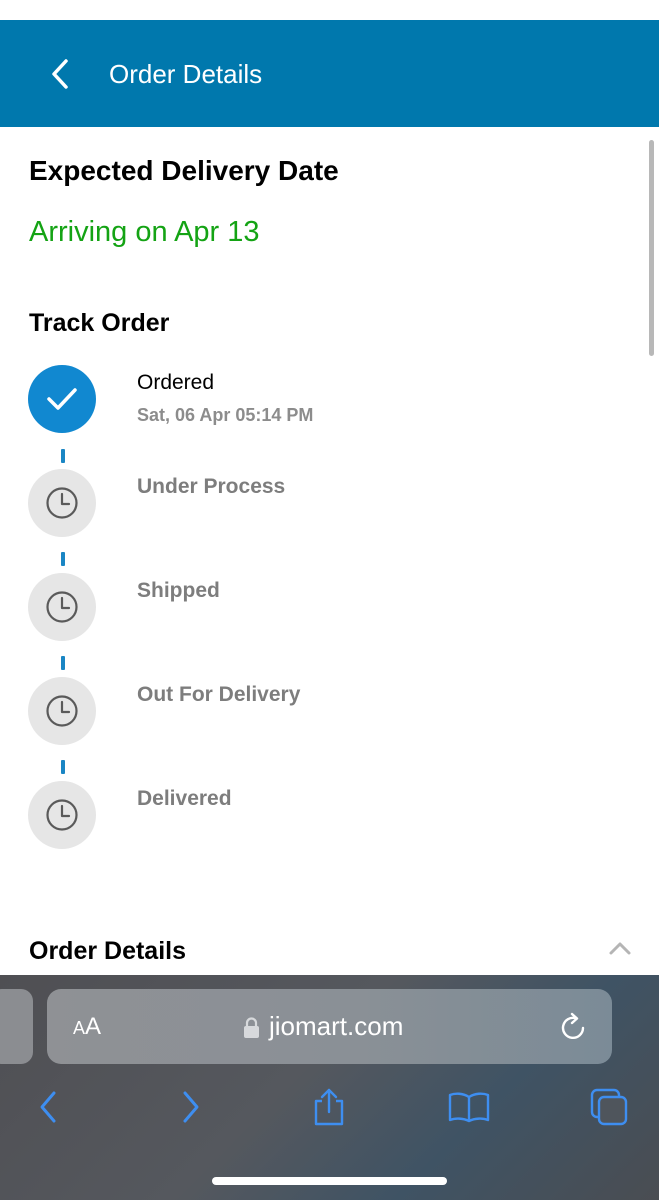  What do you see at coordinates (144, 232) in the screenshot?
I see `arriving-date: Arriving on Apr 13` at bounding box center [144, 232].